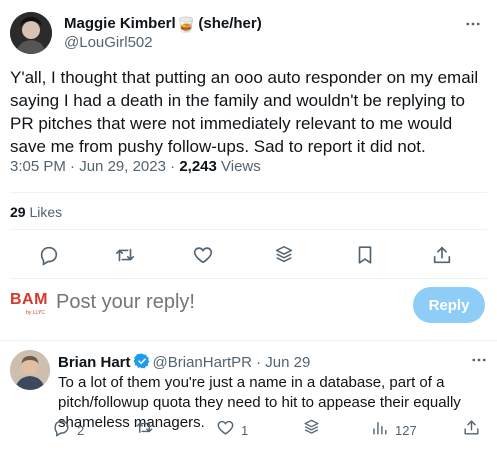  Describe the element at coordinates (230, 23) in the screenshot. I see `author-pronouns: (she/her)` at that location.